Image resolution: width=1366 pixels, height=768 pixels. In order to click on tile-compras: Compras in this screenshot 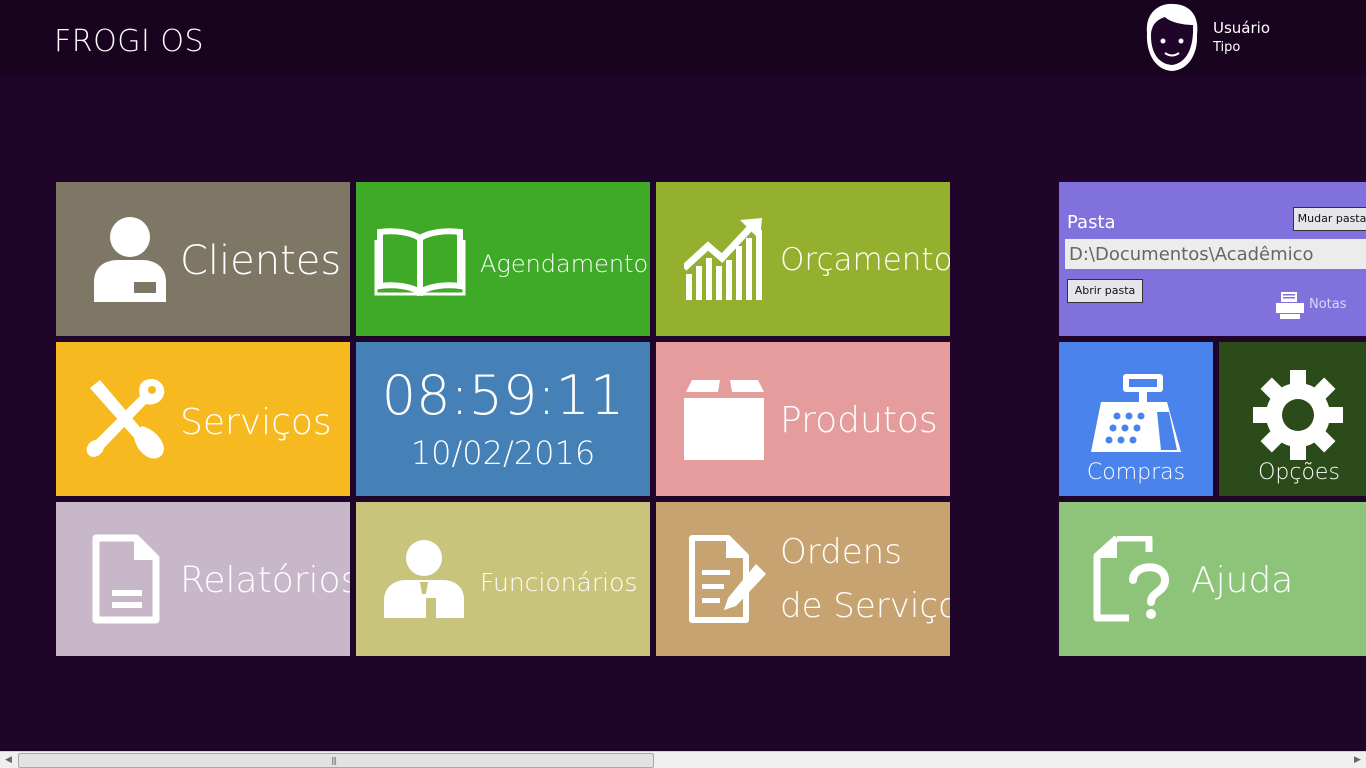, I will do `click(1136, 419)`.